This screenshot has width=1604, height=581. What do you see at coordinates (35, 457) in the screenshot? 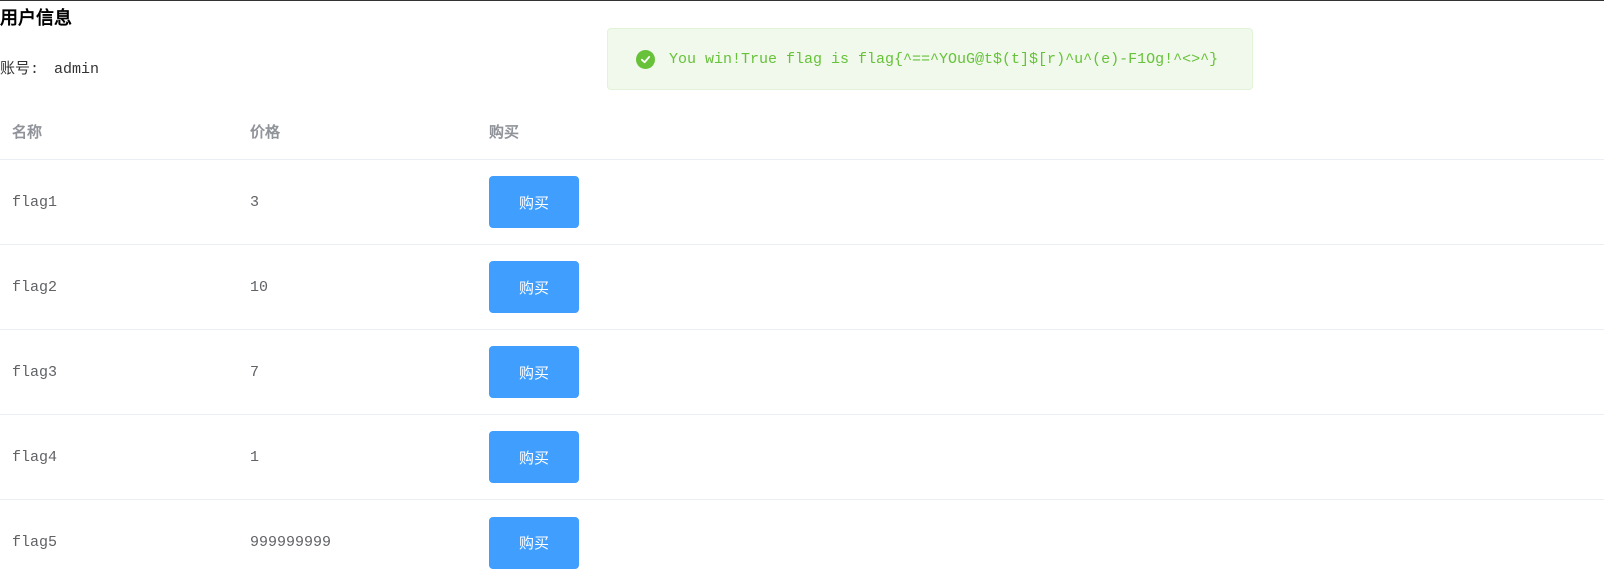
I see `row-name: flag4` at bounding box center [35, 457].